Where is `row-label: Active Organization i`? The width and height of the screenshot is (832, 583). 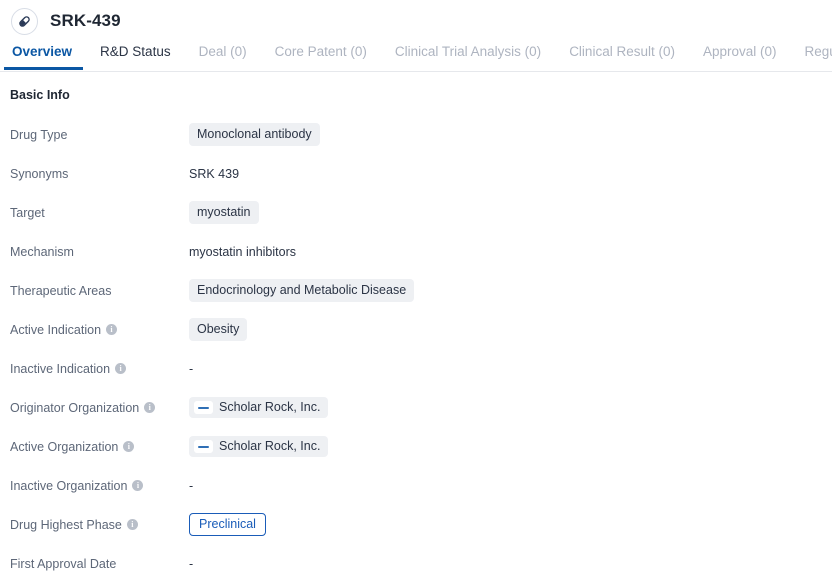 row-label: Active Organization i is located at coordinates (99, 447).